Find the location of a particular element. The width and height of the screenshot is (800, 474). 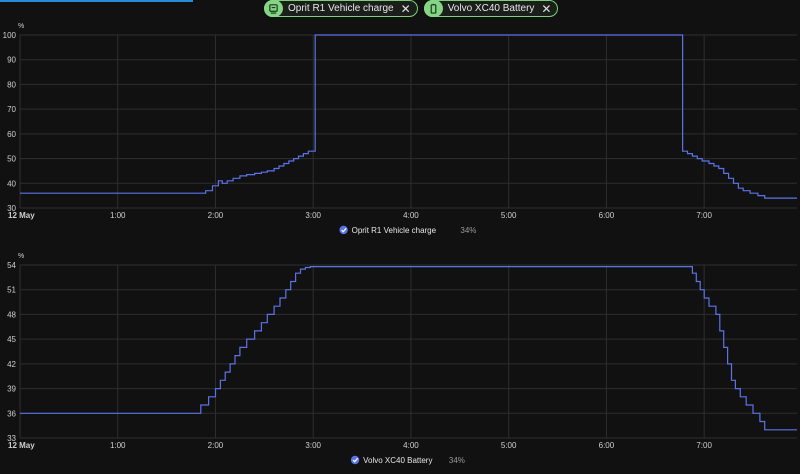

y-tick-label: 36 is located at coordinates (11, 413).